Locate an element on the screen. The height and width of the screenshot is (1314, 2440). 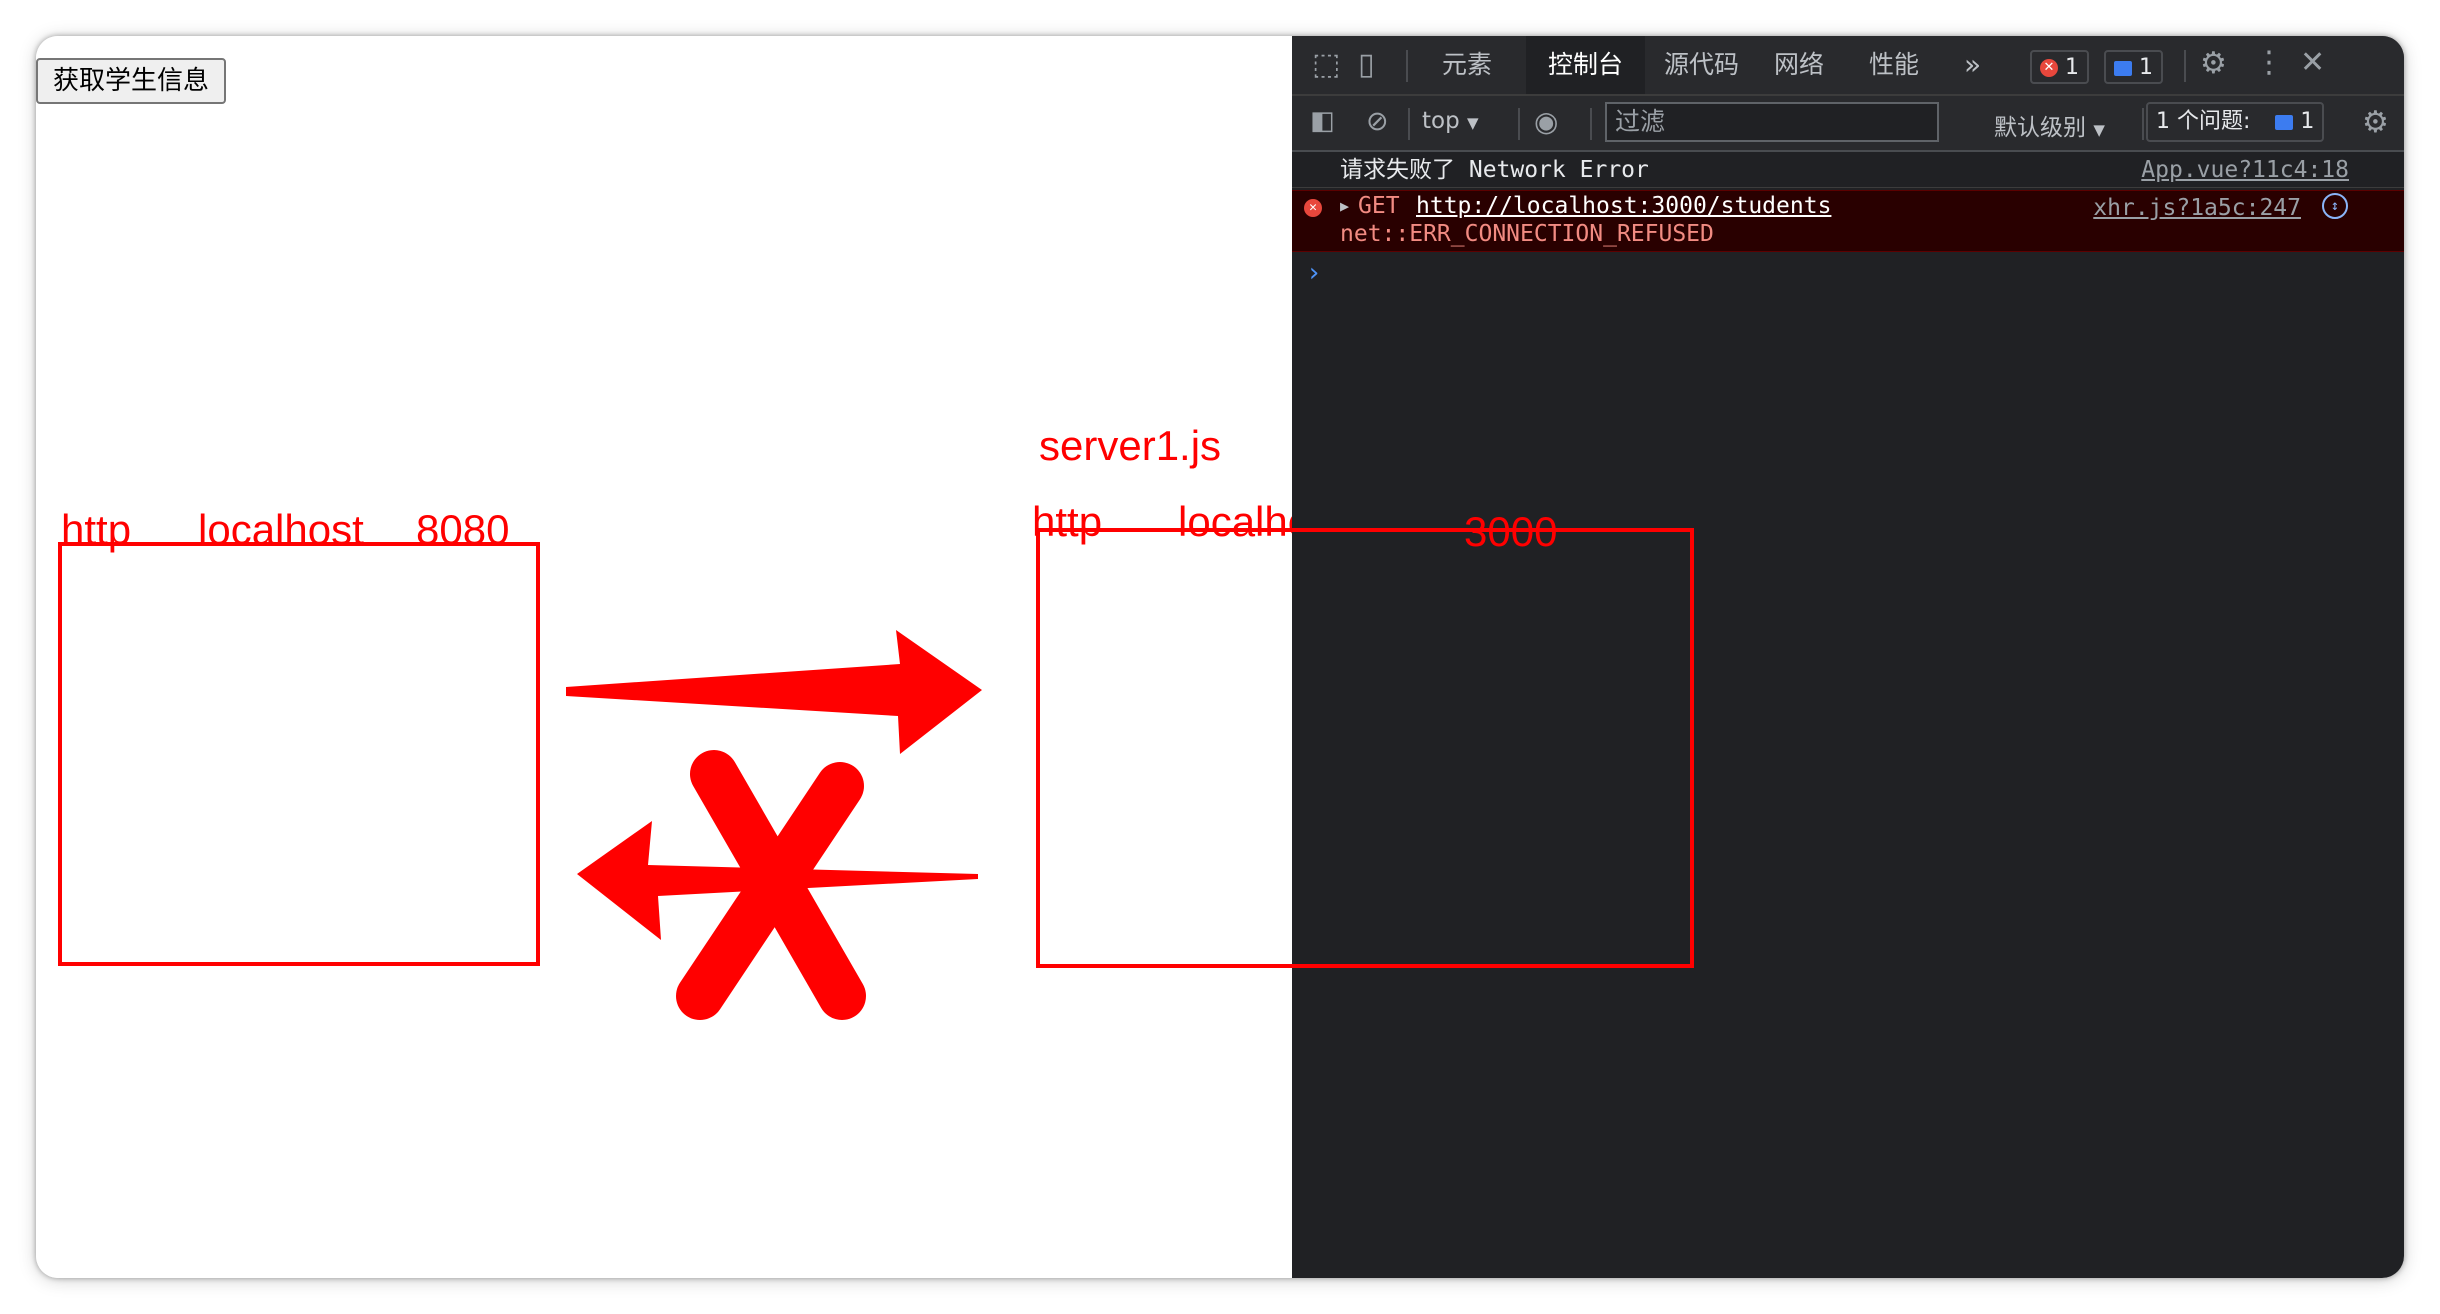
error-count: 1 is located at coordinates (2072, 67).